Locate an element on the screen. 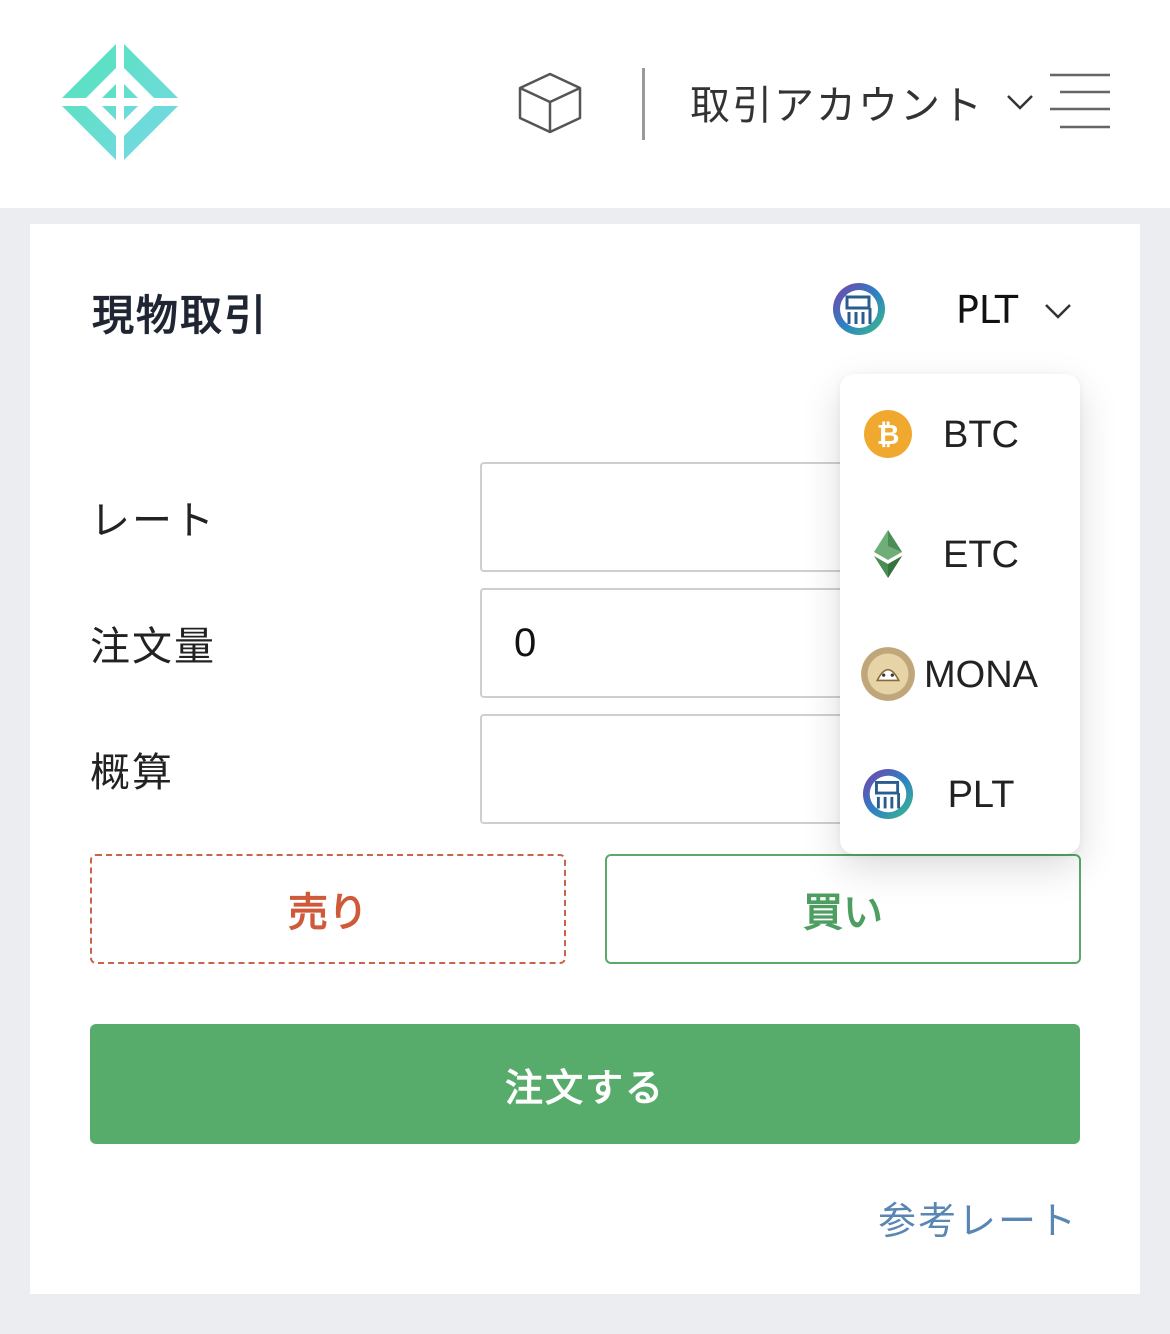 The image size is (1170, 1334). coin-option-btc: ₿ BTC is located at coordinates (960, 434).